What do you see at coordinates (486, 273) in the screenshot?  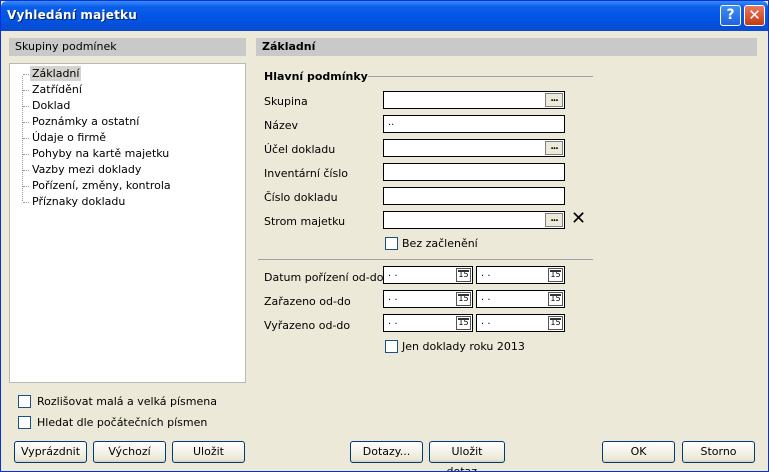 I see `porizeni-to-value: . .` at bounding box center [486, 273].